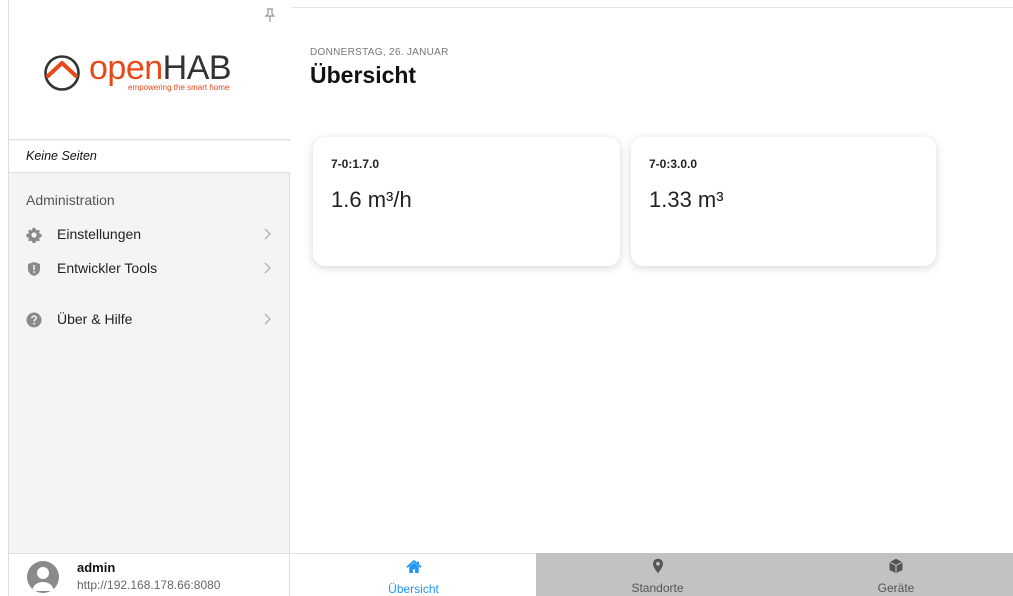 The image size is (1013, 596). I want to click on pin-icon, so click(270, 15).